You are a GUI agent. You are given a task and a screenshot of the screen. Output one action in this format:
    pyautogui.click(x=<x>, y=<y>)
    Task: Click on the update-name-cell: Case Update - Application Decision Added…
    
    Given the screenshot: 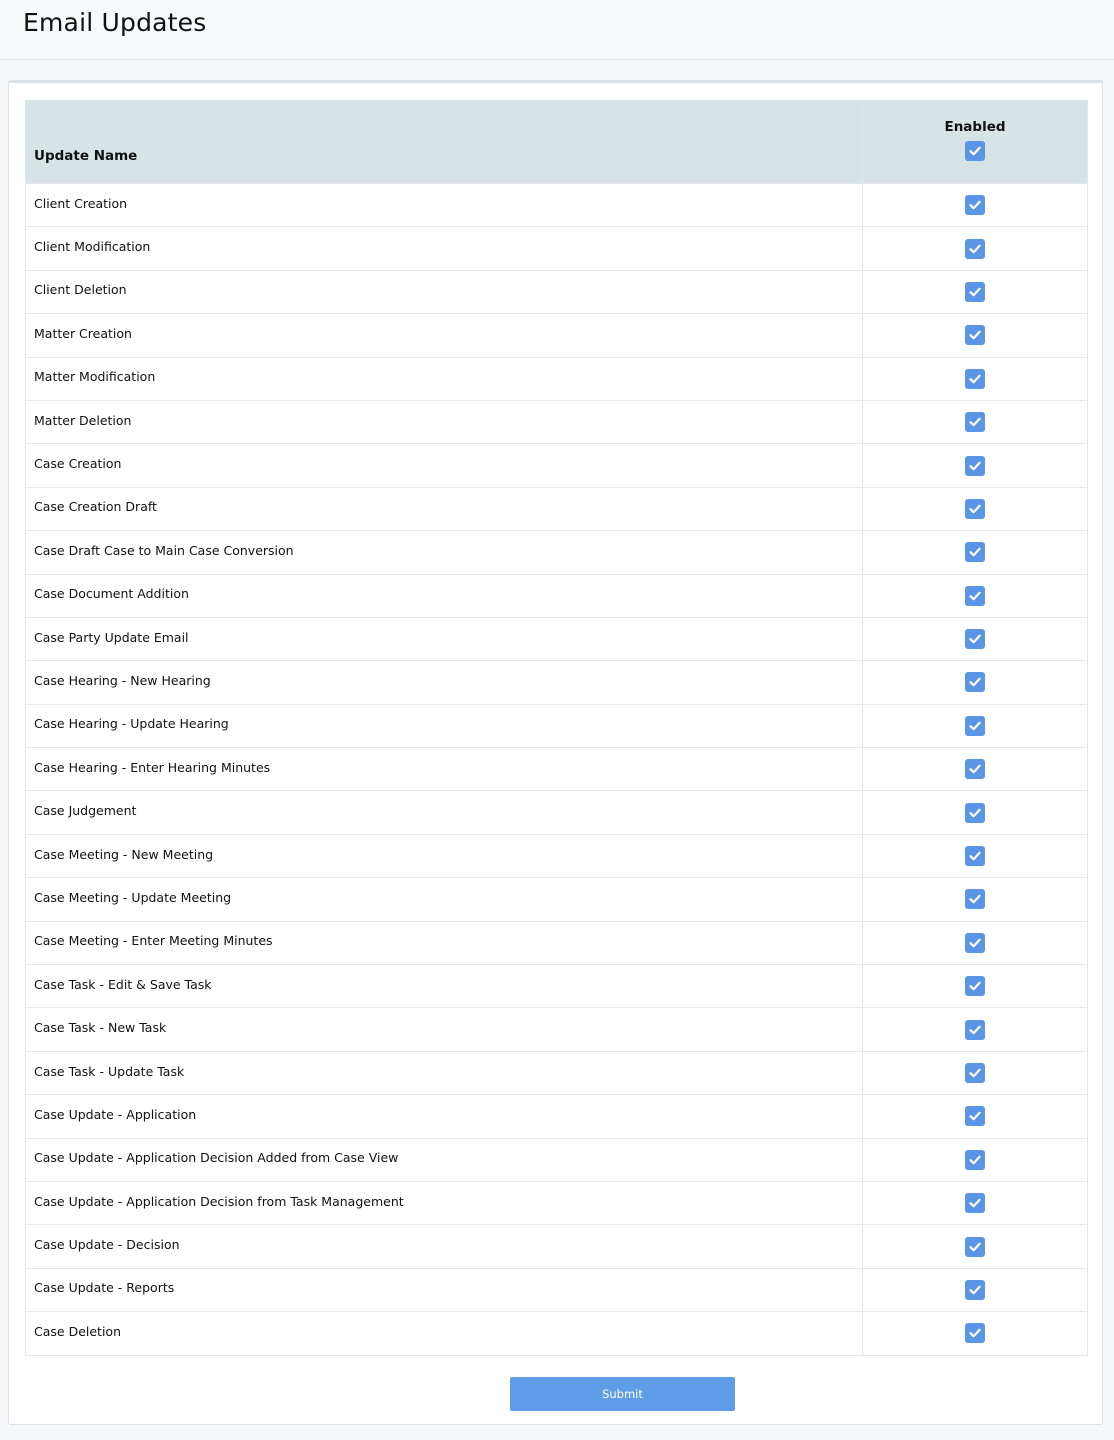 What is the action you would take?
    pyautogui.click(x=444, y=1159)
    